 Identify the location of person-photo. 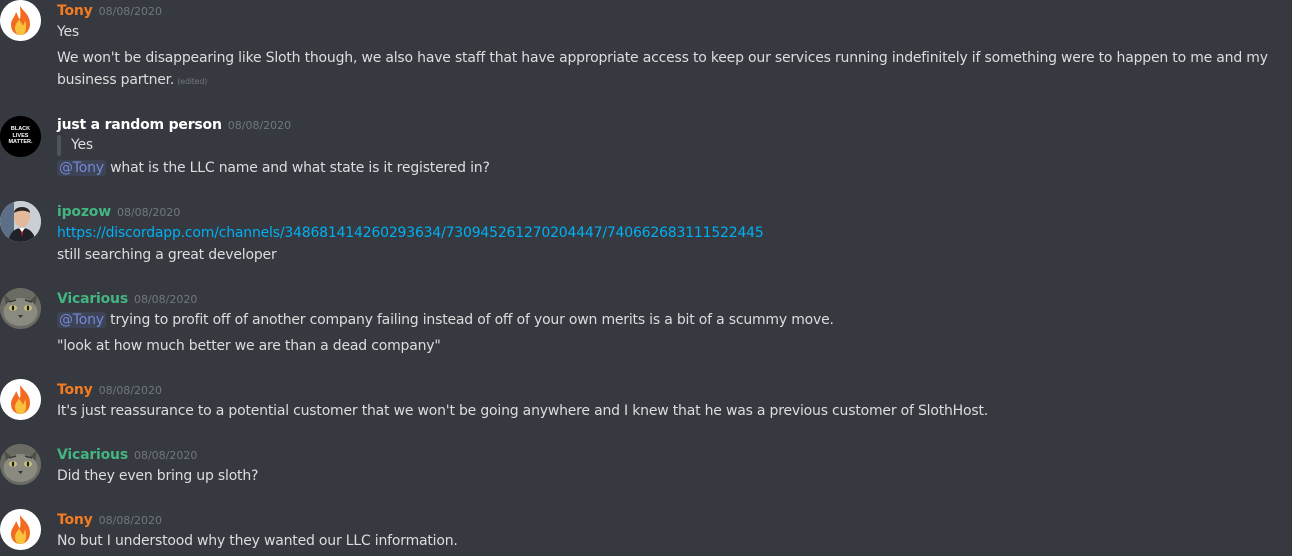
(20, 221).